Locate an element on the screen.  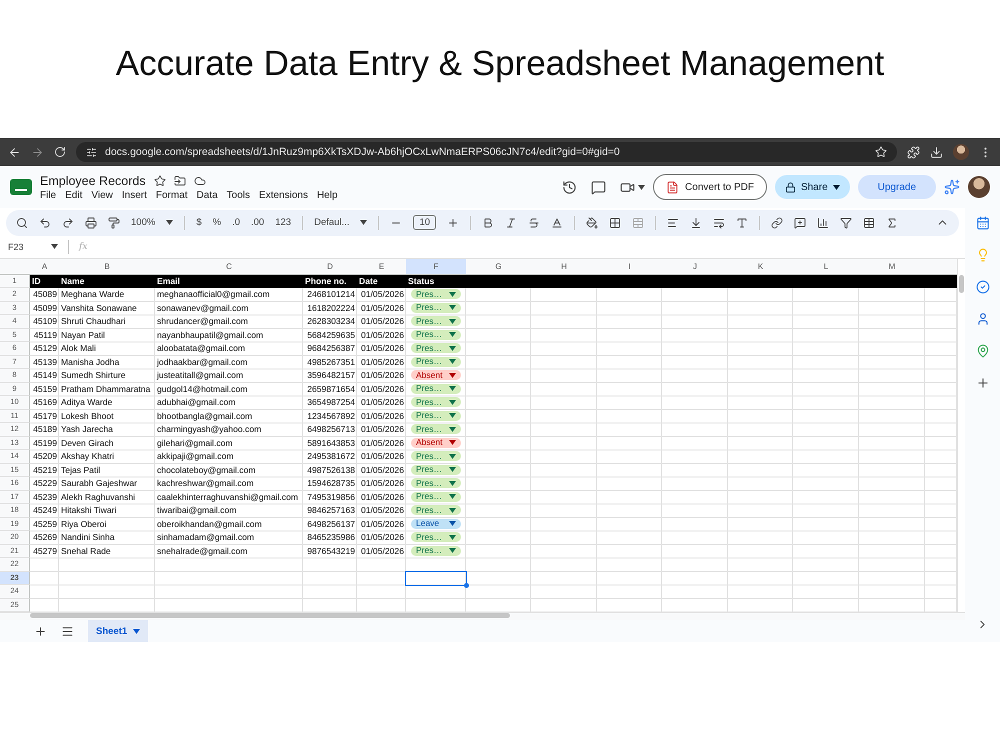
text-rotation-icon is located at coordinates (742, 222).